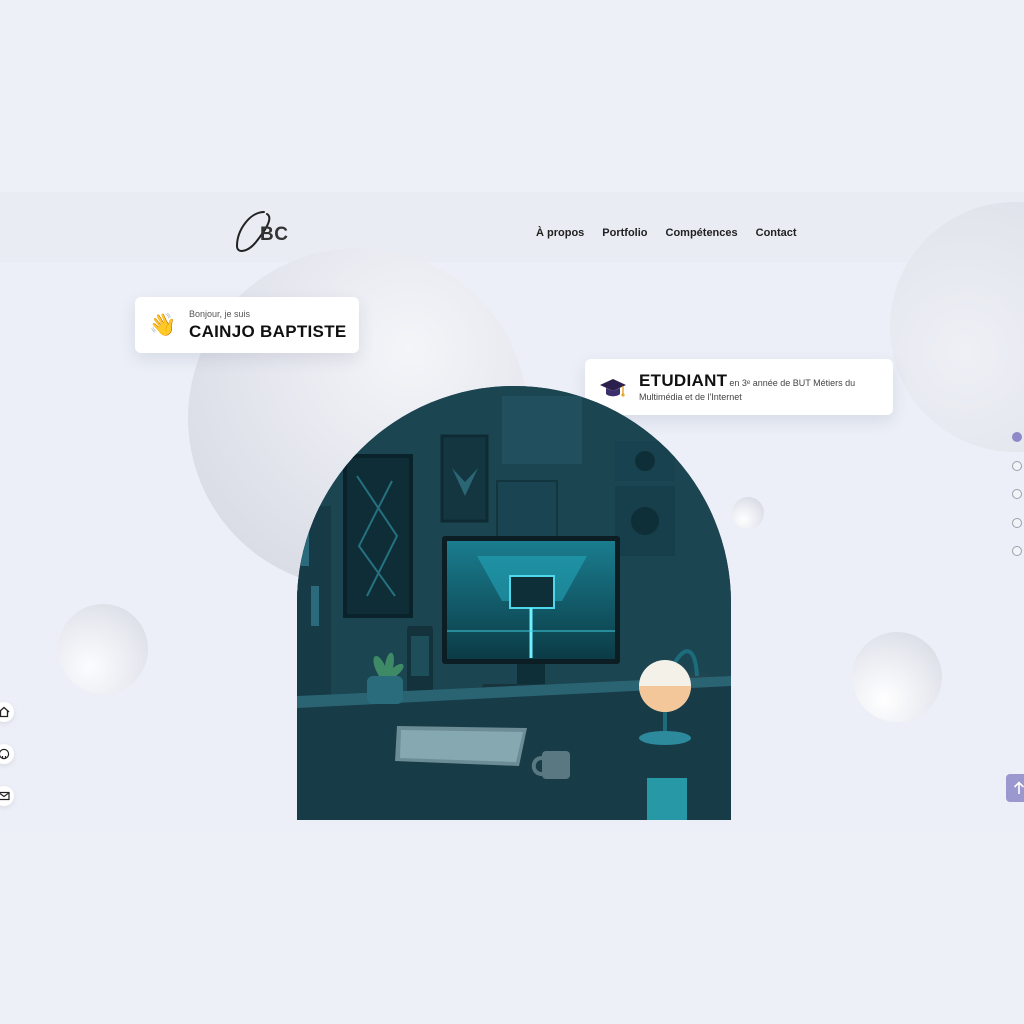 The image size is (1024, 1024). I want to click on status-detail-2: Multimédia et de l'Internet, so click(690, 397).